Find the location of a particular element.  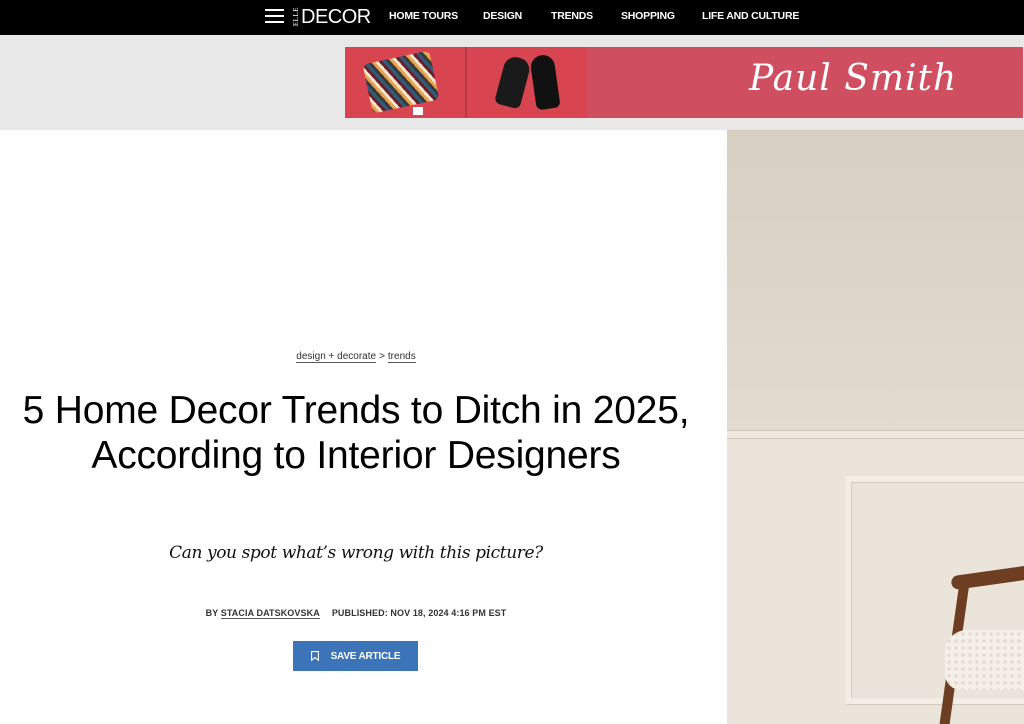

hamburger-menu-icon is located at coordinates (274, 16).